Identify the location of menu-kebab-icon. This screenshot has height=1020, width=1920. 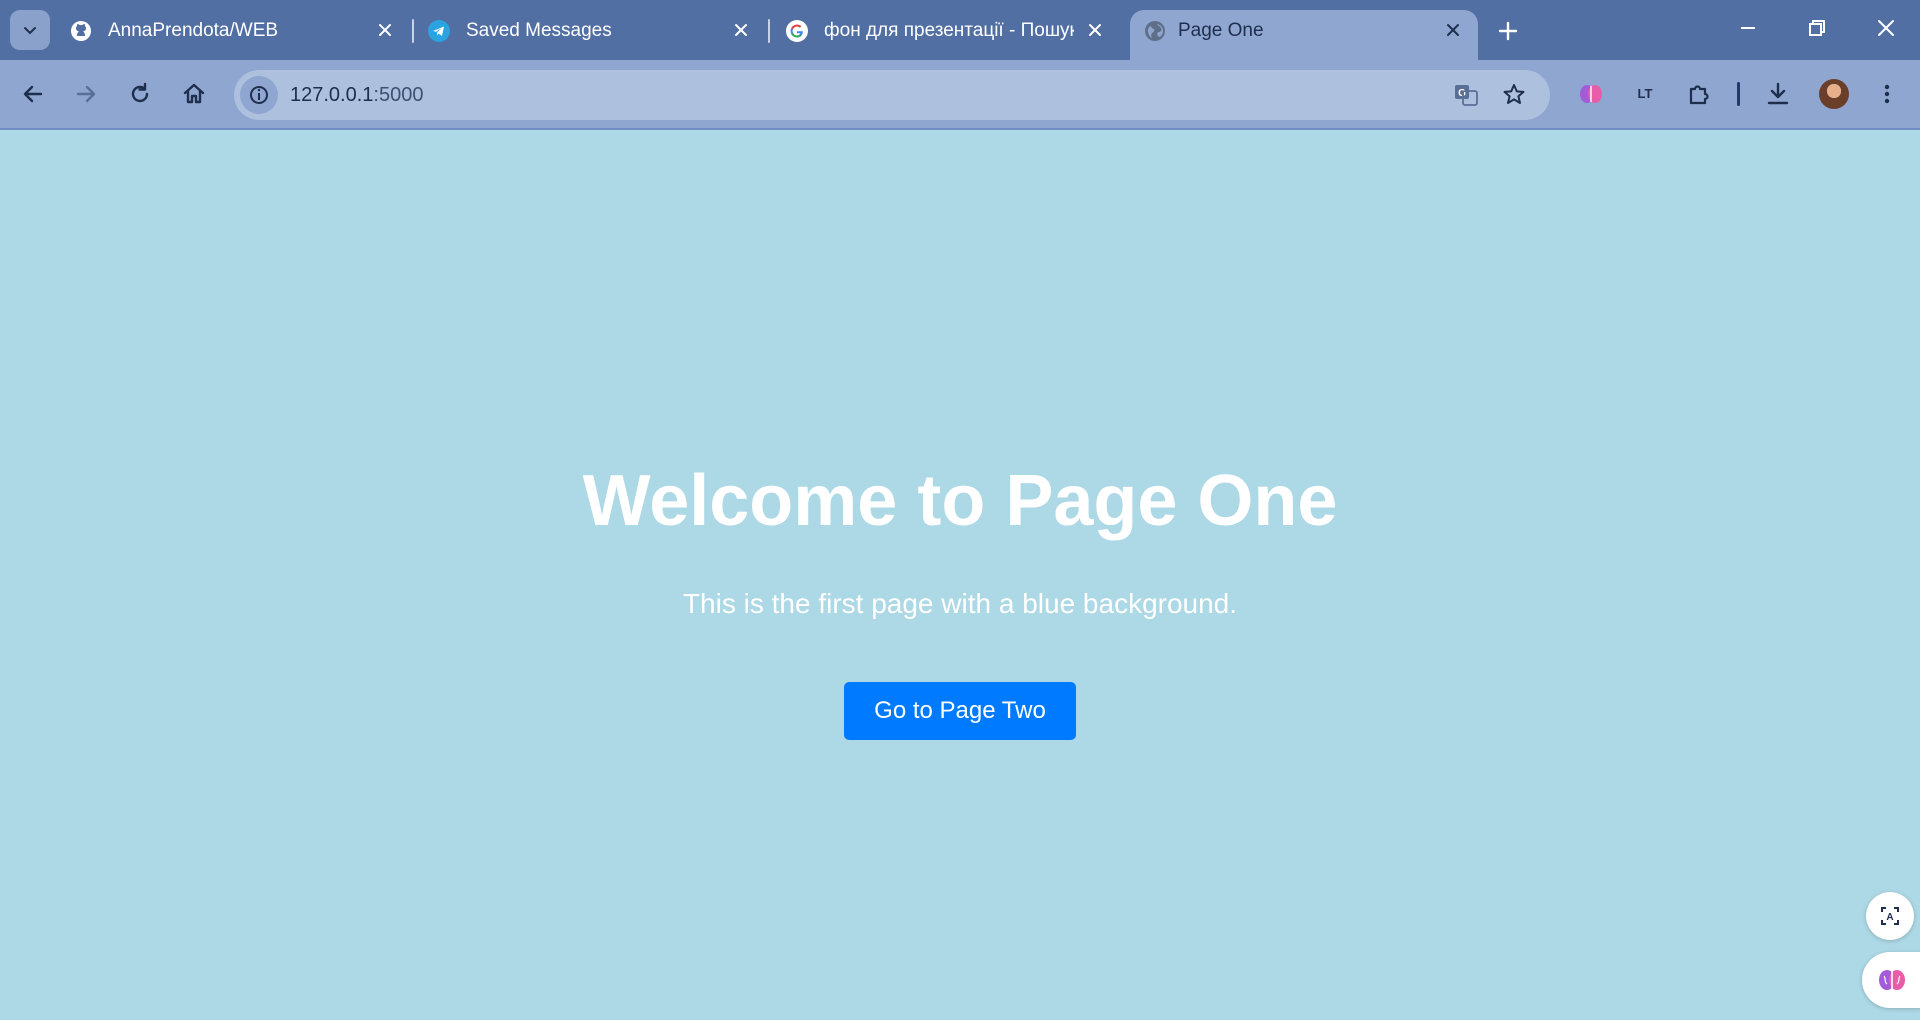
(1887, 94).